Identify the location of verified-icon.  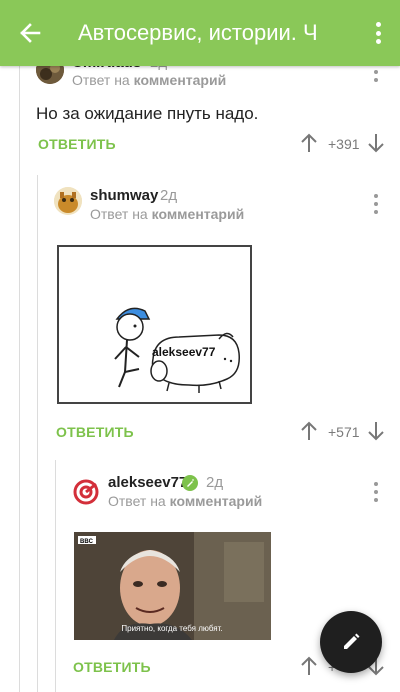
(190, 483).